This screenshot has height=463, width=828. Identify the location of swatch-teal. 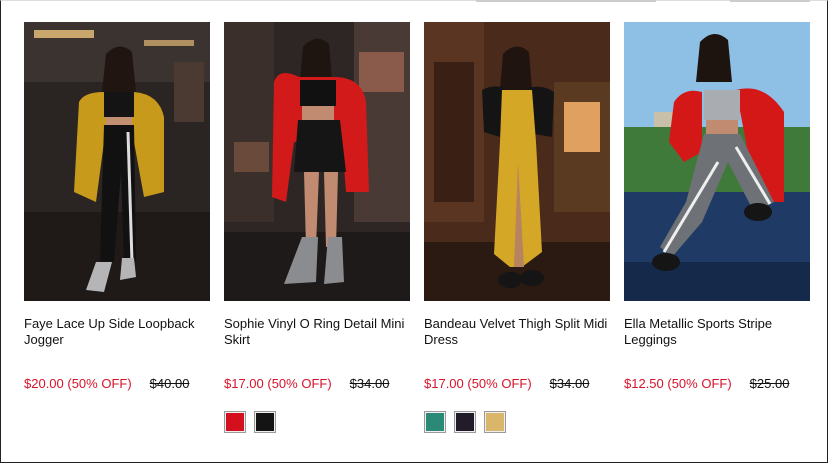
(435, 422).